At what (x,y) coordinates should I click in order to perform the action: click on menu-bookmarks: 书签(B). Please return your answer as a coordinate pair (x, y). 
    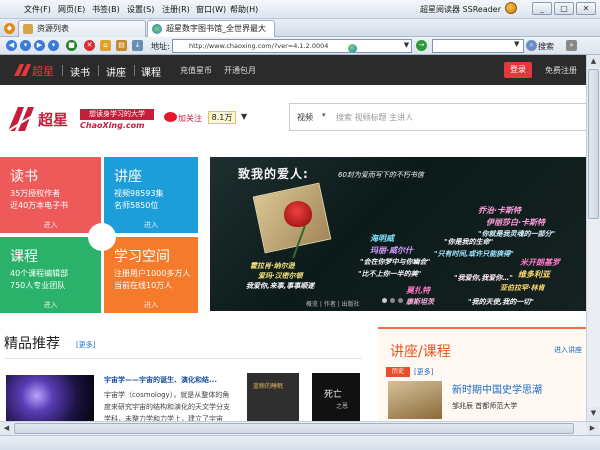
    Looking at the image, I should click on (106, 9).